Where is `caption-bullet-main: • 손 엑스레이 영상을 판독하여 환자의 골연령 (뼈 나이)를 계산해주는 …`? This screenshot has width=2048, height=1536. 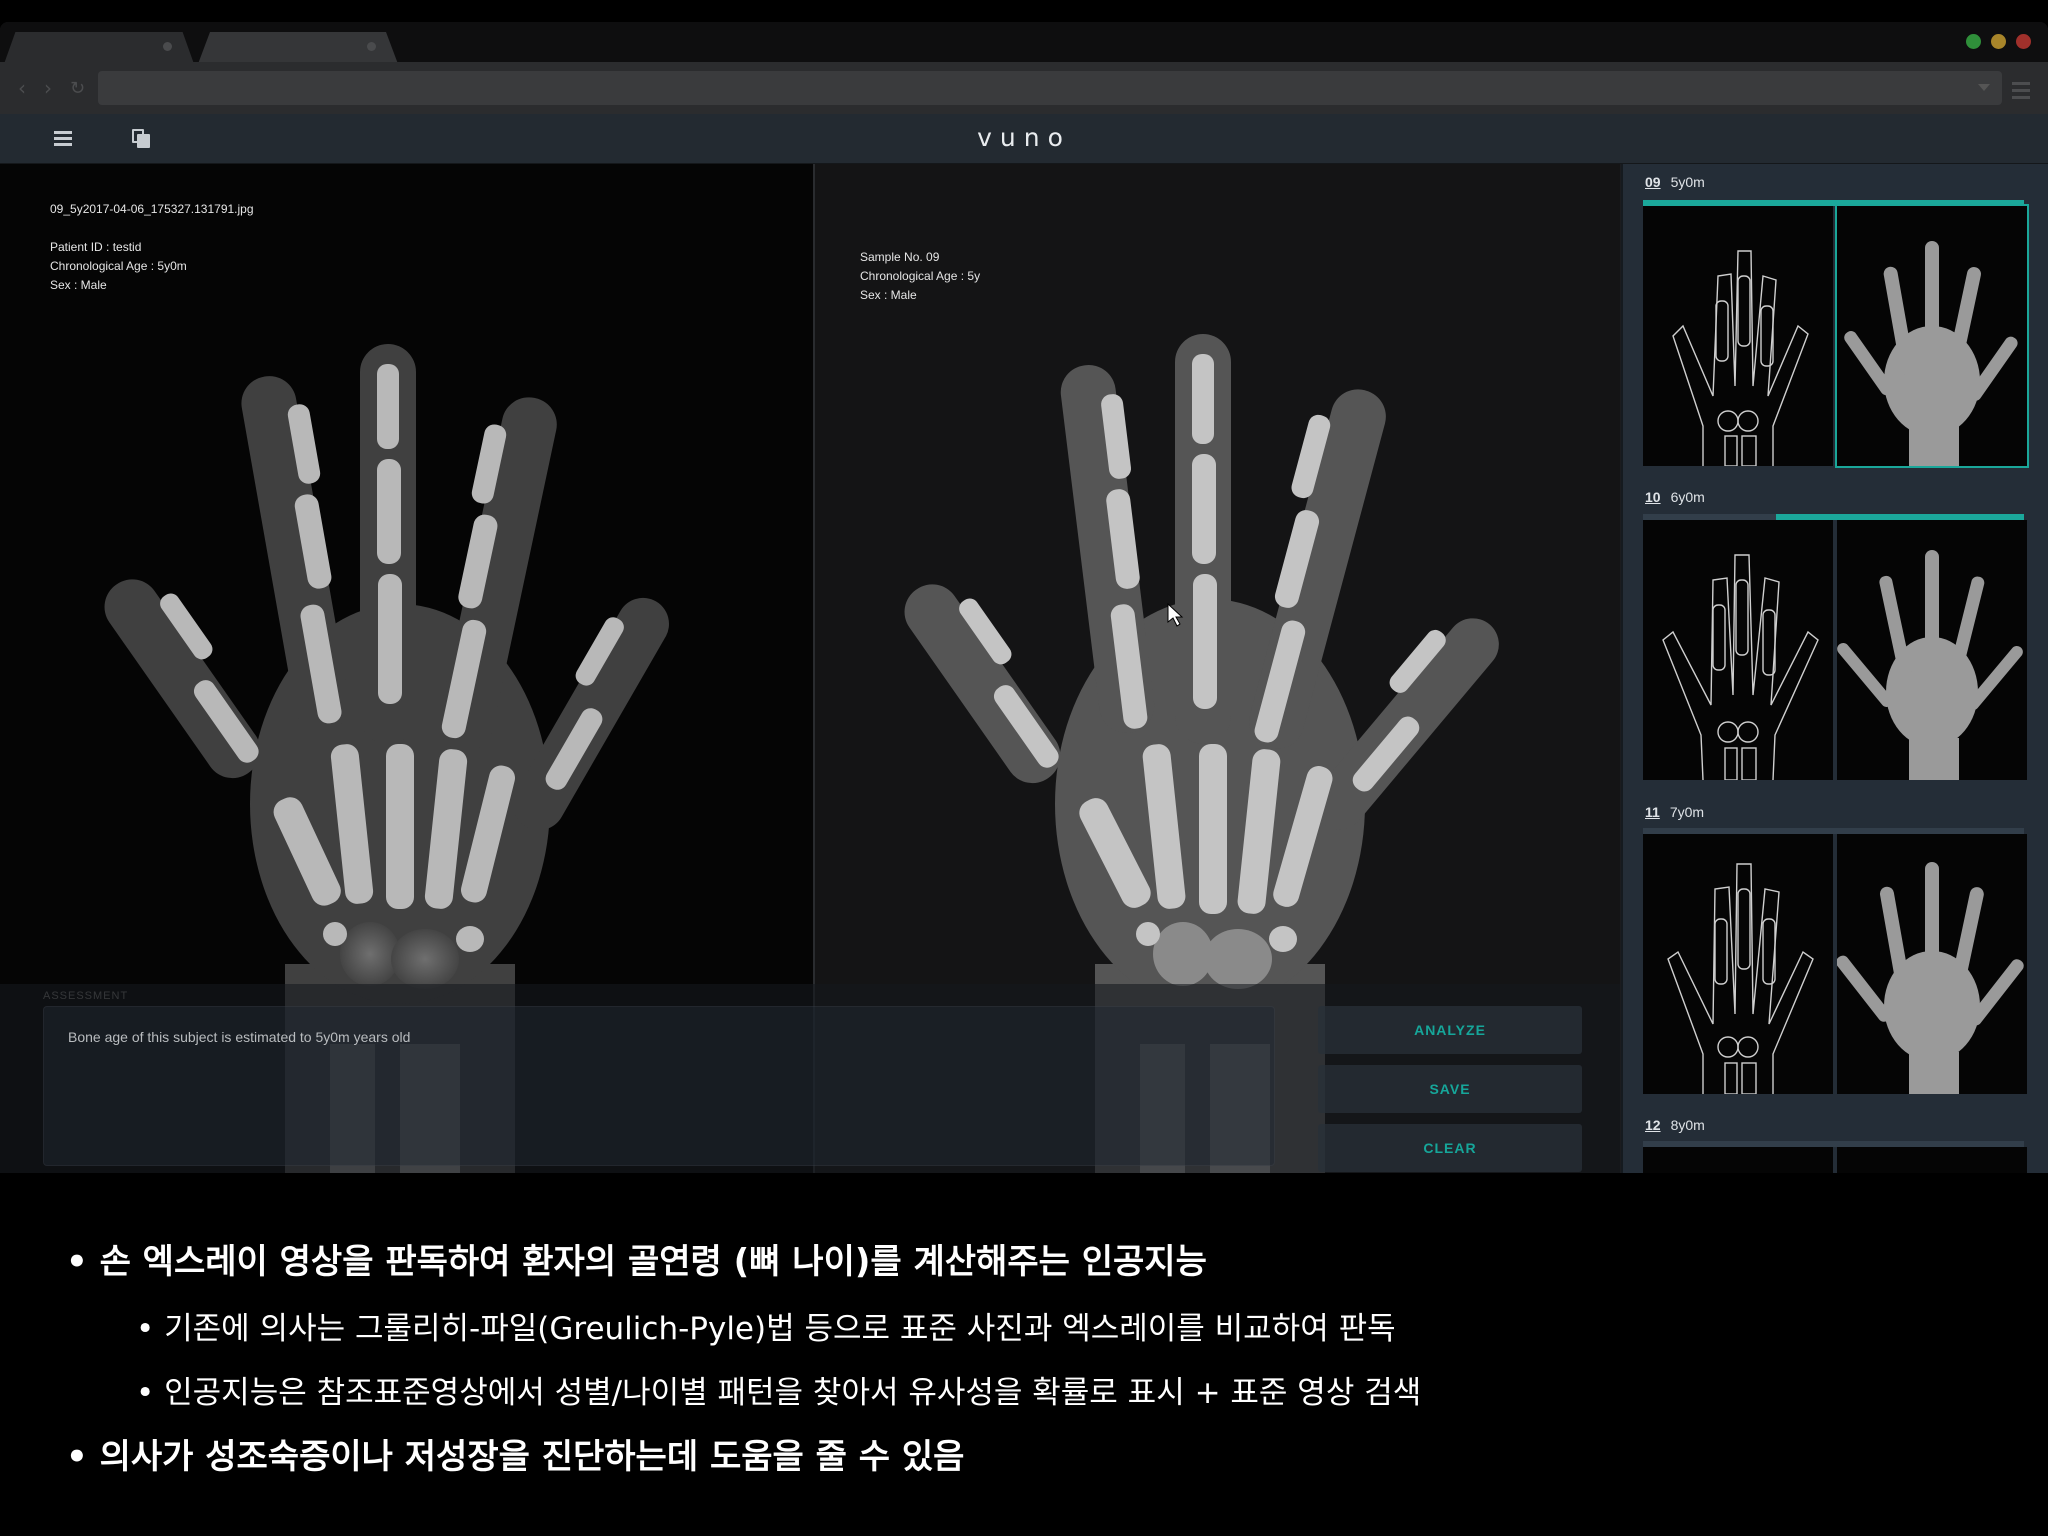
caption-bullet-main: • 손 엑스레이 영상을 판독하여 환자의 골연령 (뼈 나이)를 계산해주는 … is located at coordinates (636, 1262).